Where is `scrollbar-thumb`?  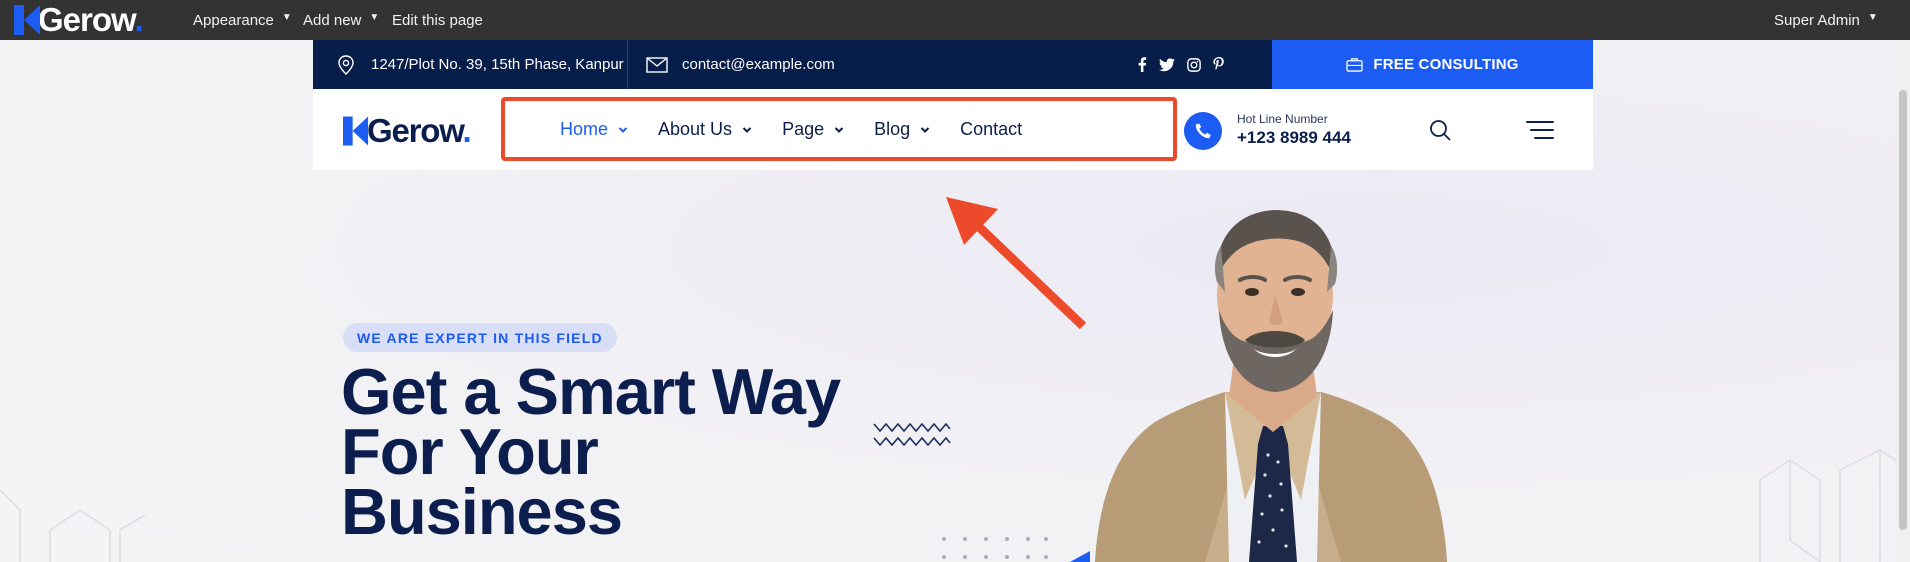
scrollbar-thumb is located at coordinates (1903, 310).